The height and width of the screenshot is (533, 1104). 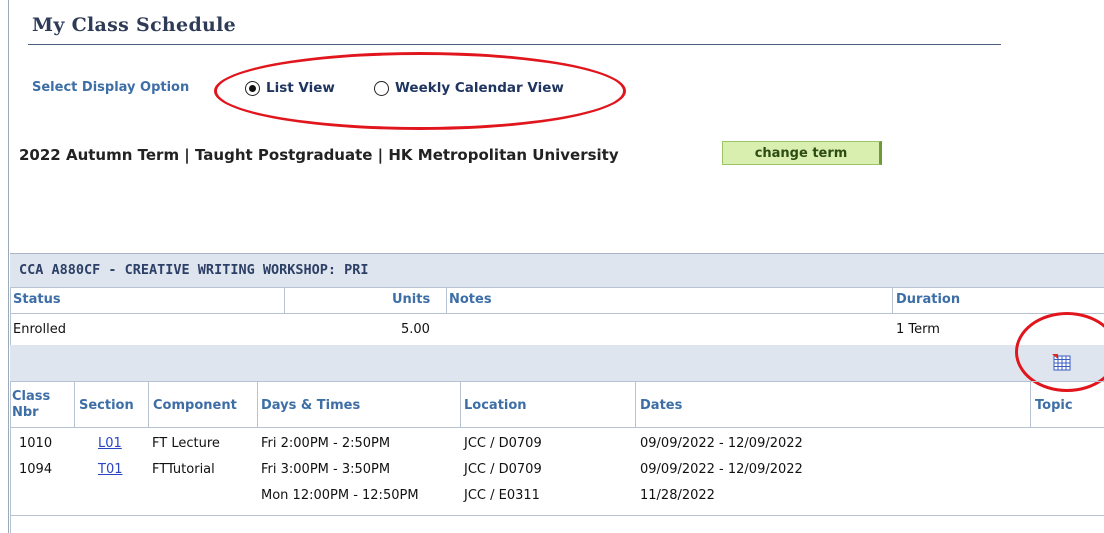 I want to click on display-option-label: Select Display Option, so click(x=111, y=87).